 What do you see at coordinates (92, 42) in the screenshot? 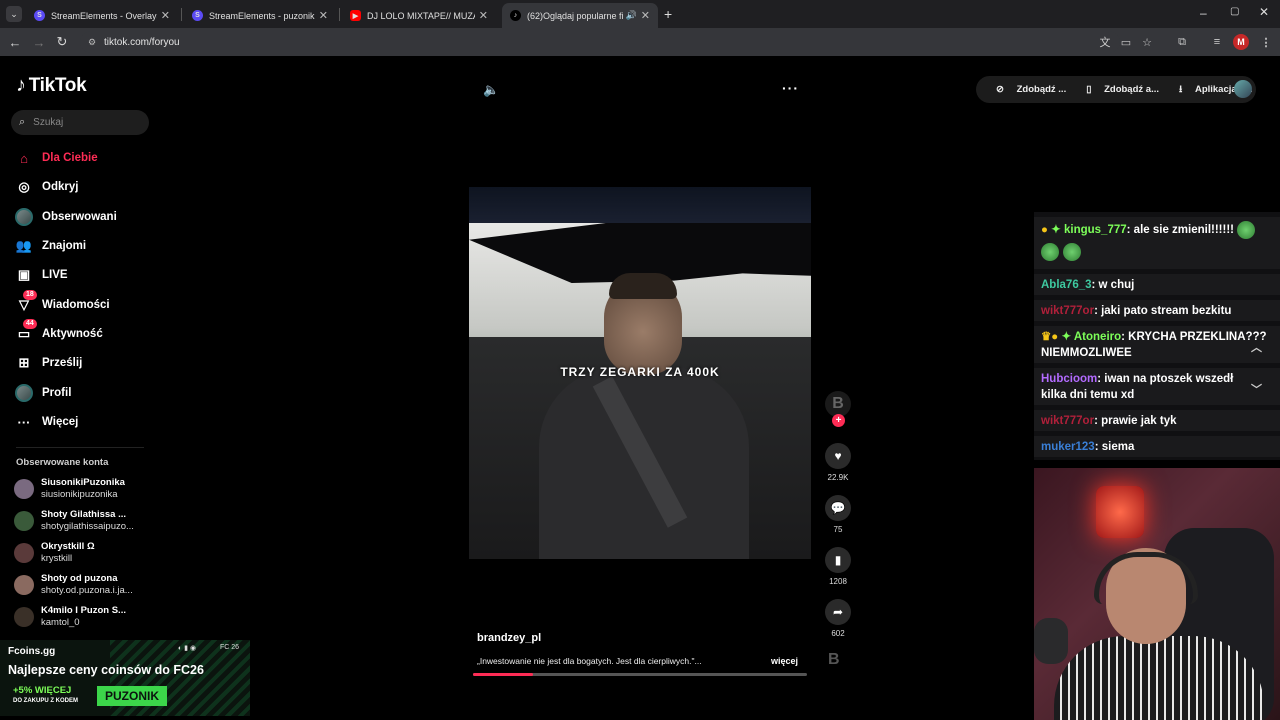
I see `site-info-icon: ⚙` at bounding box center [92, 42].